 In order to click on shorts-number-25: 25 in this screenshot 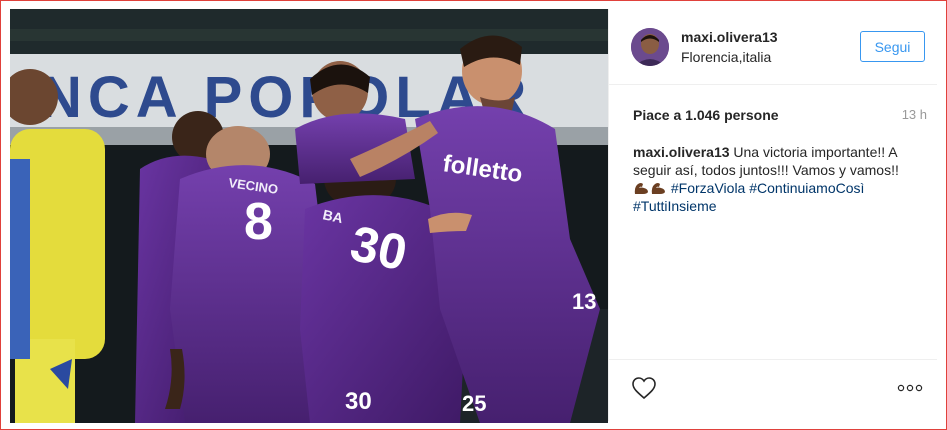, I will do `click(474, 403)`.